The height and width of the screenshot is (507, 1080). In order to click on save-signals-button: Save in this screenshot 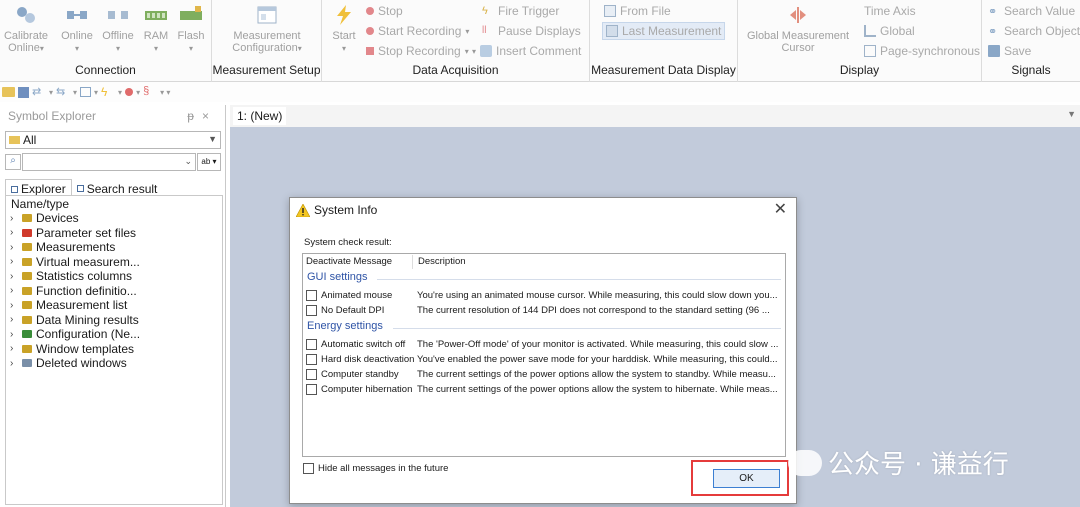, I will do `click(1009, 51)`.